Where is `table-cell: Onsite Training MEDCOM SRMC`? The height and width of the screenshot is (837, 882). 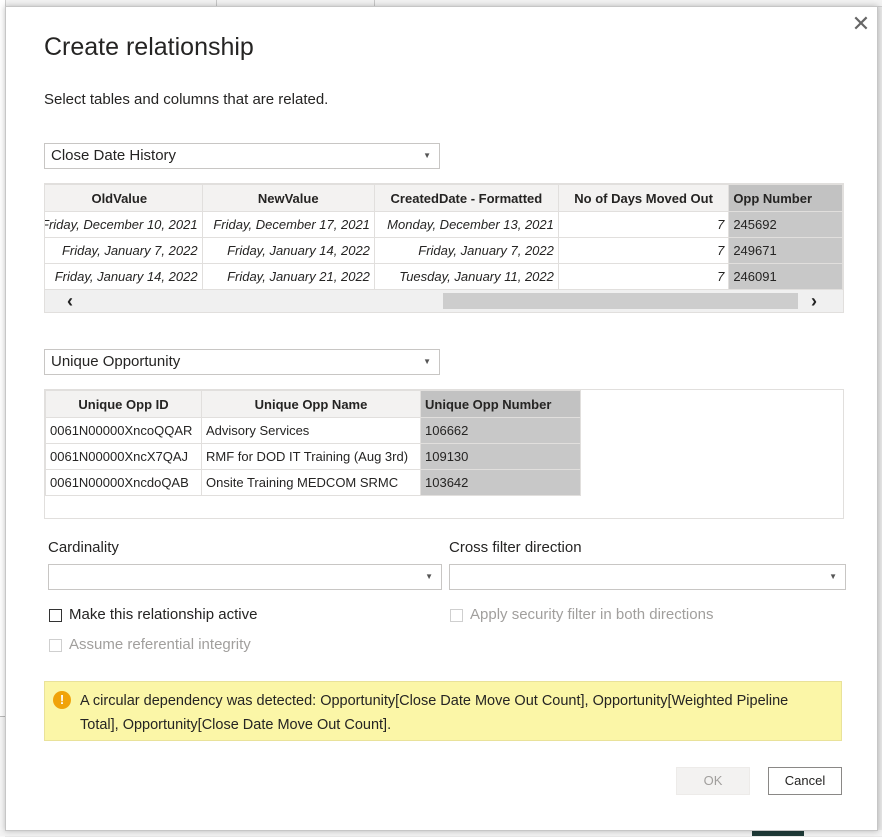 table-cell: Onsite Training MEDCOM SRMC is located at coordinates (311, 482).